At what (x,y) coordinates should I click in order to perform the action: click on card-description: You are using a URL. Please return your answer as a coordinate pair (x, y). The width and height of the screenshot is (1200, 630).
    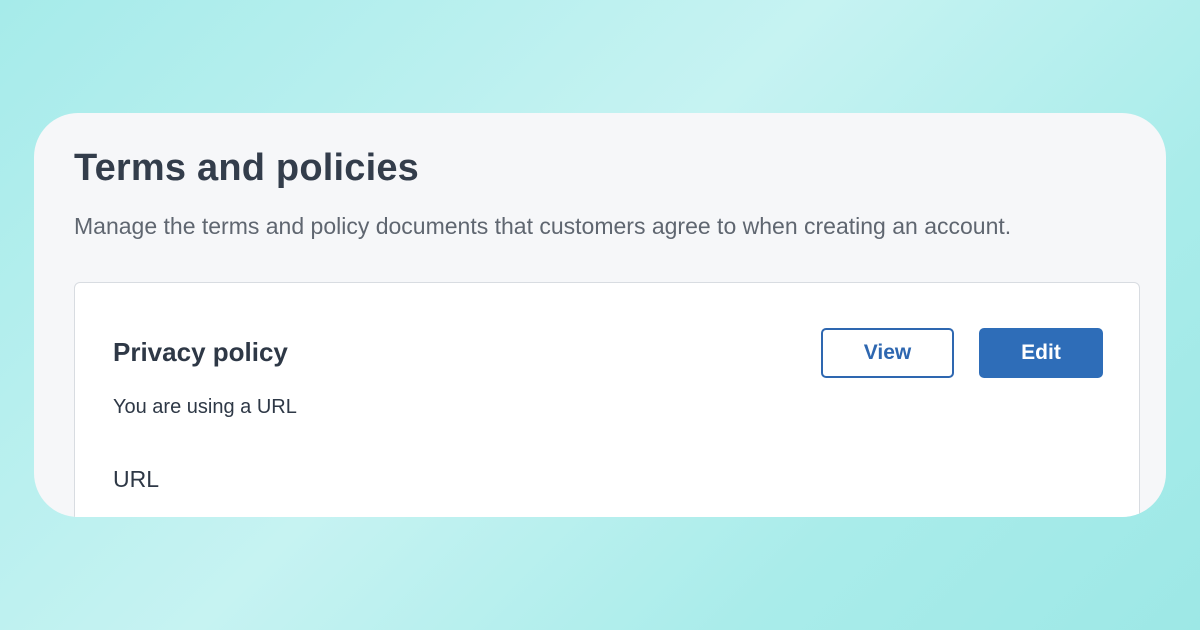
    Looking at the image, I should click on (205, 407).